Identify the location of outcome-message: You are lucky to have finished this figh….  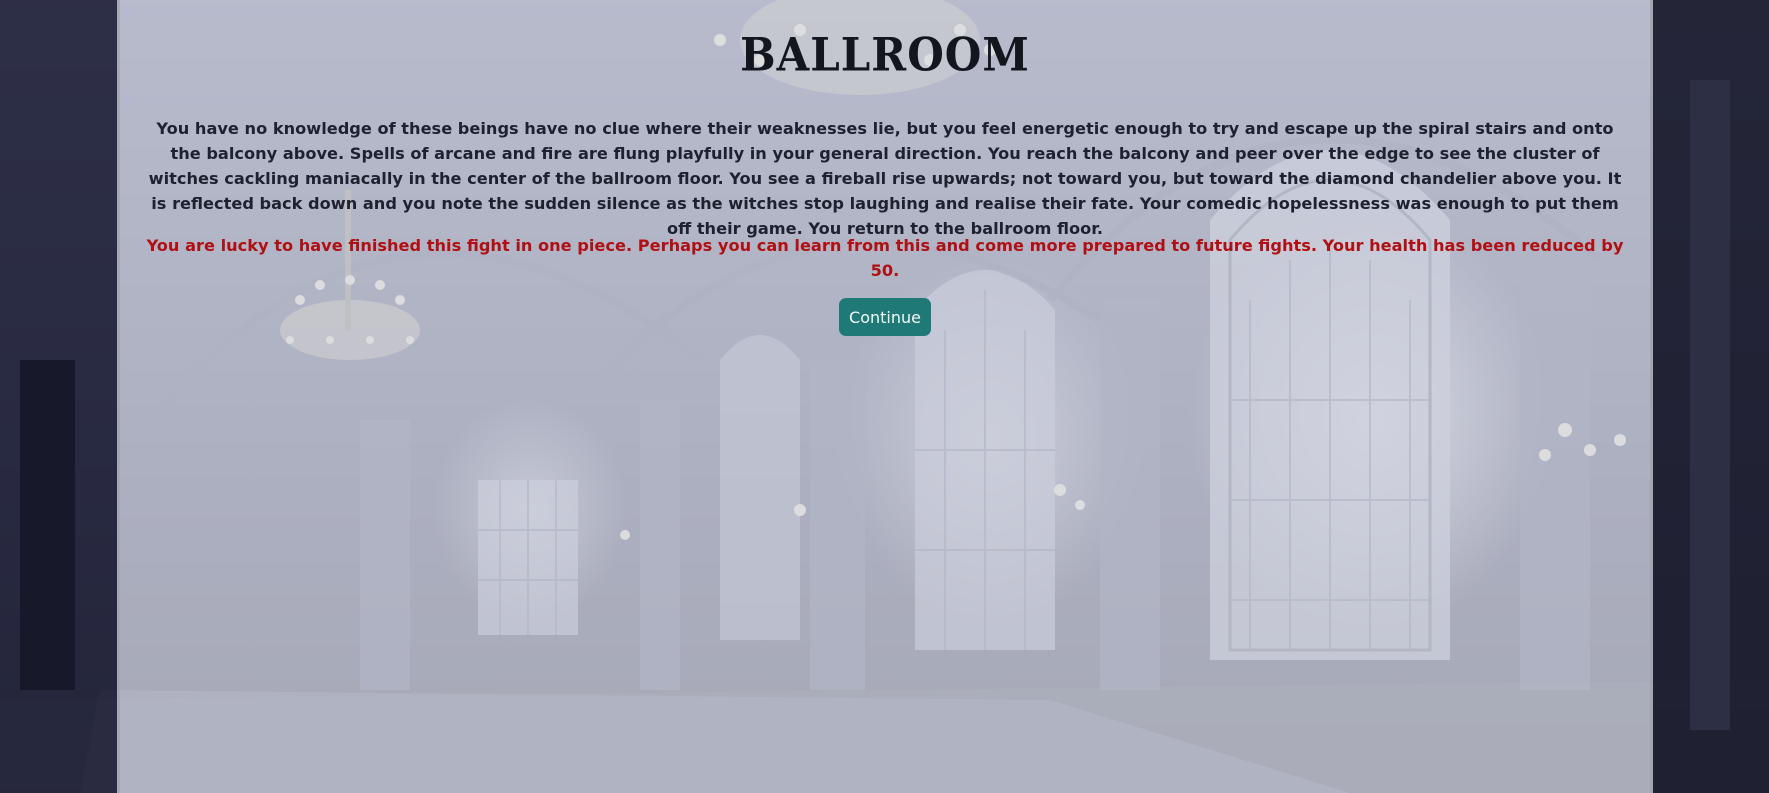
(885, 258).